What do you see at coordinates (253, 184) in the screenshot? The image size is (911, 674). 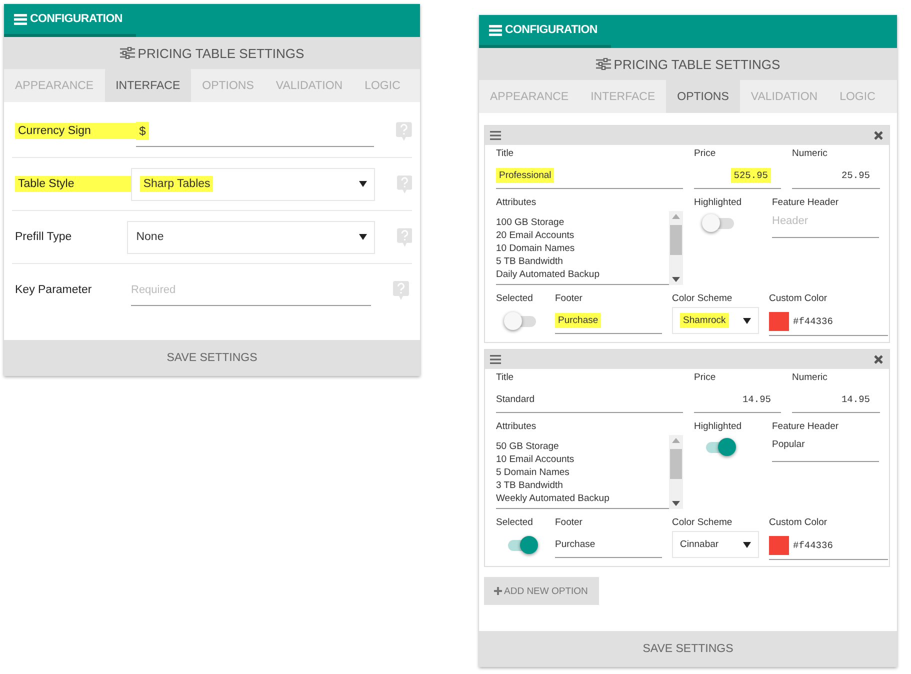 I see `select-field: Sharp Tables` at bounding box center [253, 184].